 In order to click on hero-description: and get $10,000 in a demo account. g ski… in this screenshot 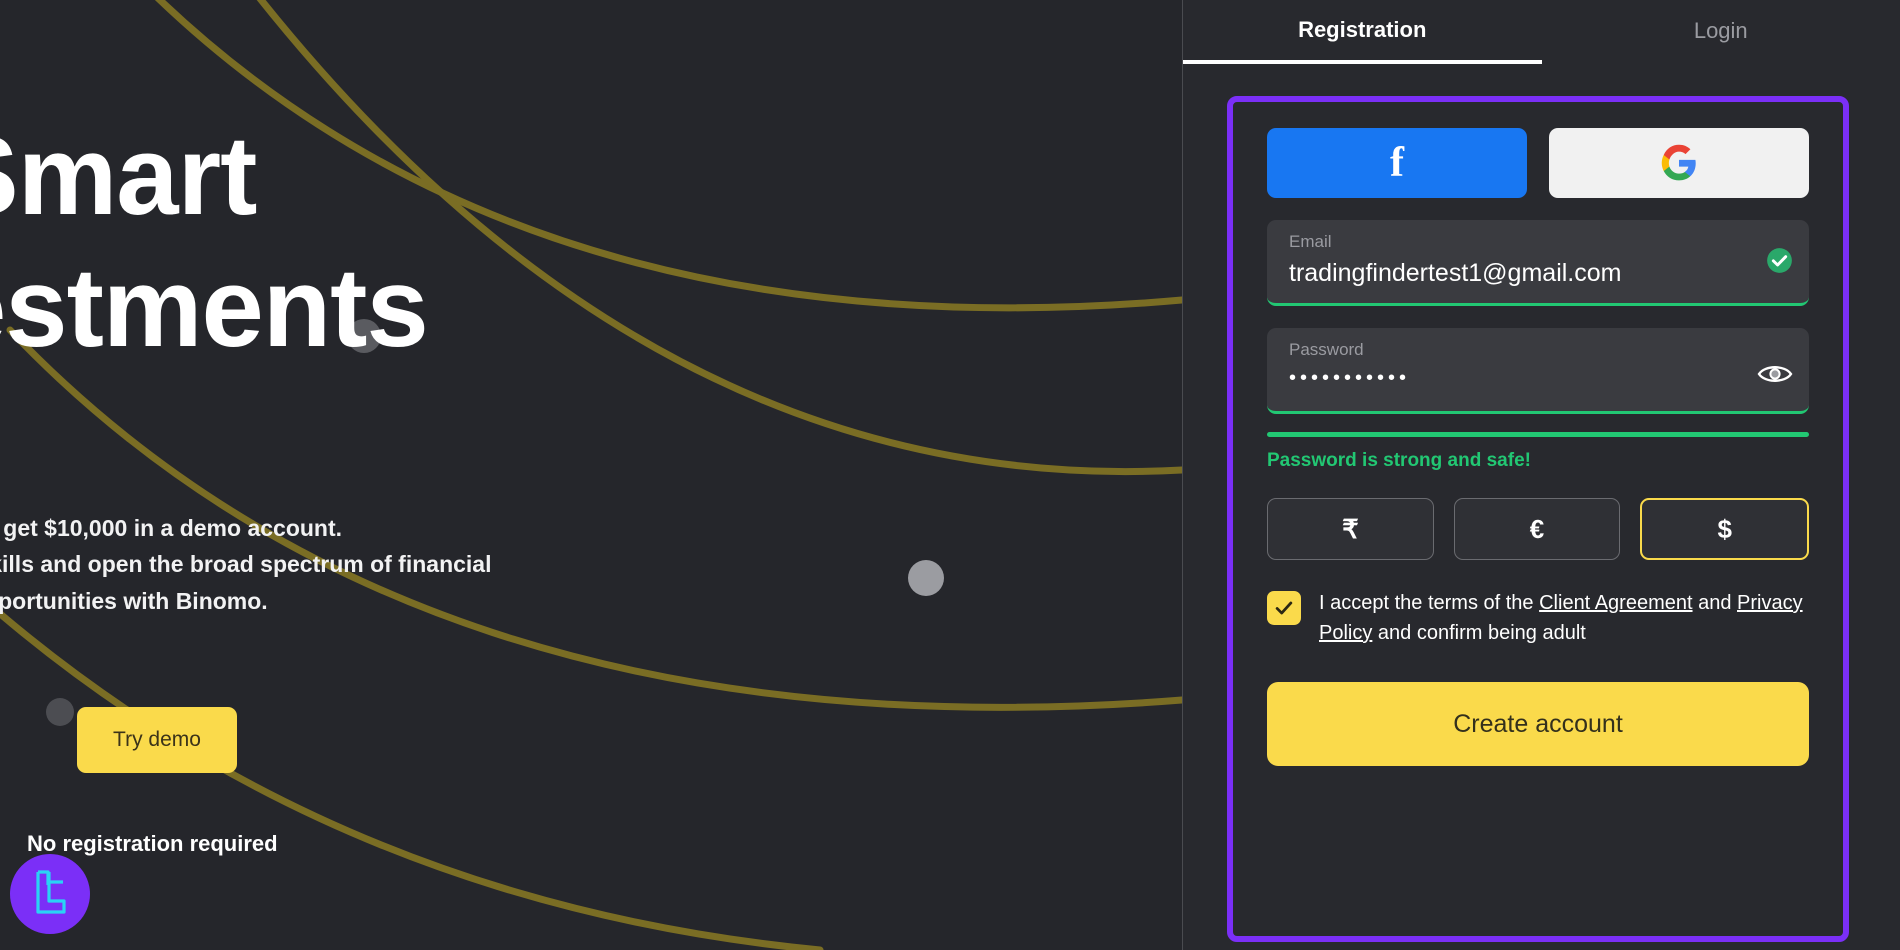, I will do `click(338, 564)`.